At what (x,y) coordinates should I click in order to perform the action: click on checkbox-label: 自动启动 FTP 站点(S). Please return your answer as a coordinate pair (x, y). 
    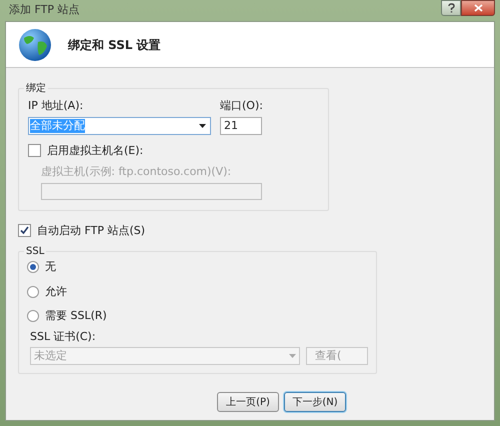
    Looking at the image, I should click on (91, 230).